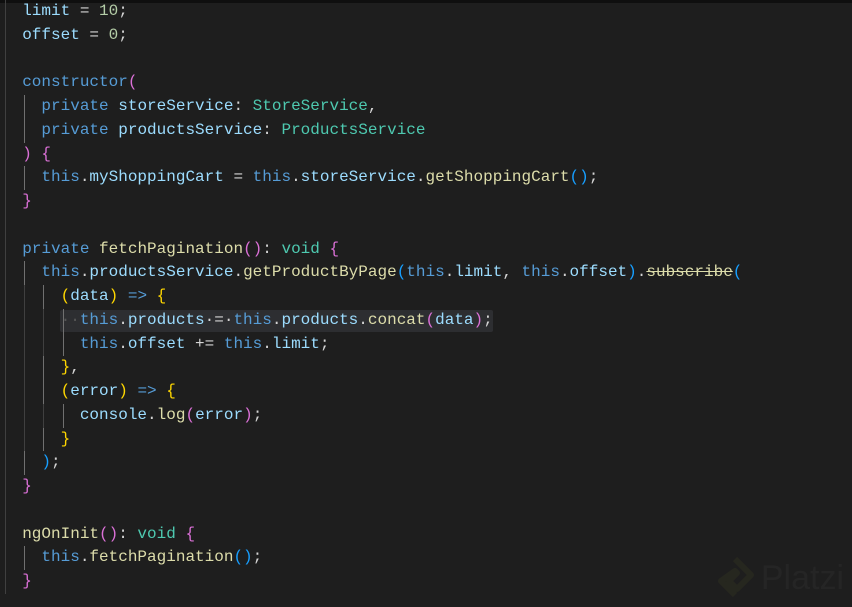 This screenshot has height=607, width=852. What do you see at coordinates (735, 577) in the screenshot?
I see `platzi-logo-icon` at bounding box center [735, 577].